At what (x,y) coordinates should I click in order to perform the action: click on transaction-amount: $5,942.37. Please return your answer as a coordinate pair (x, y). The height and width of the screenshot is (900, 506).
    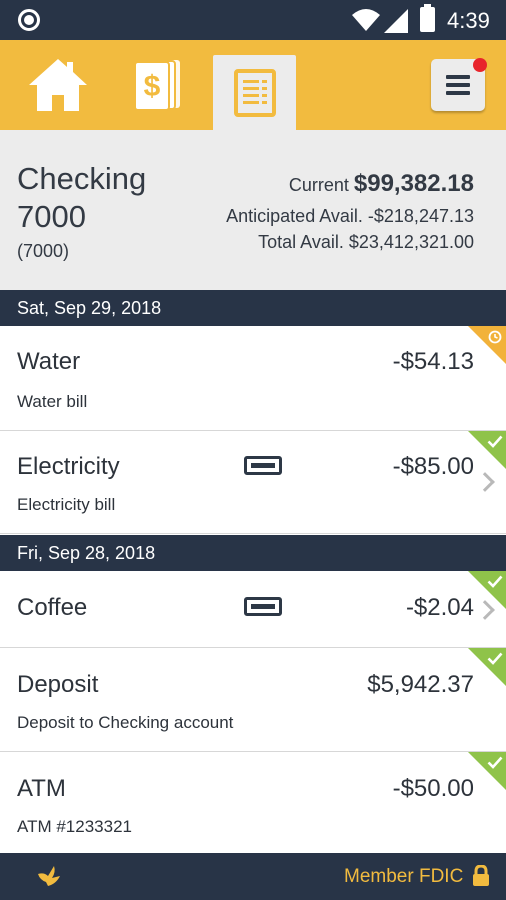
    Looking at the image, I should click on (420, 684).